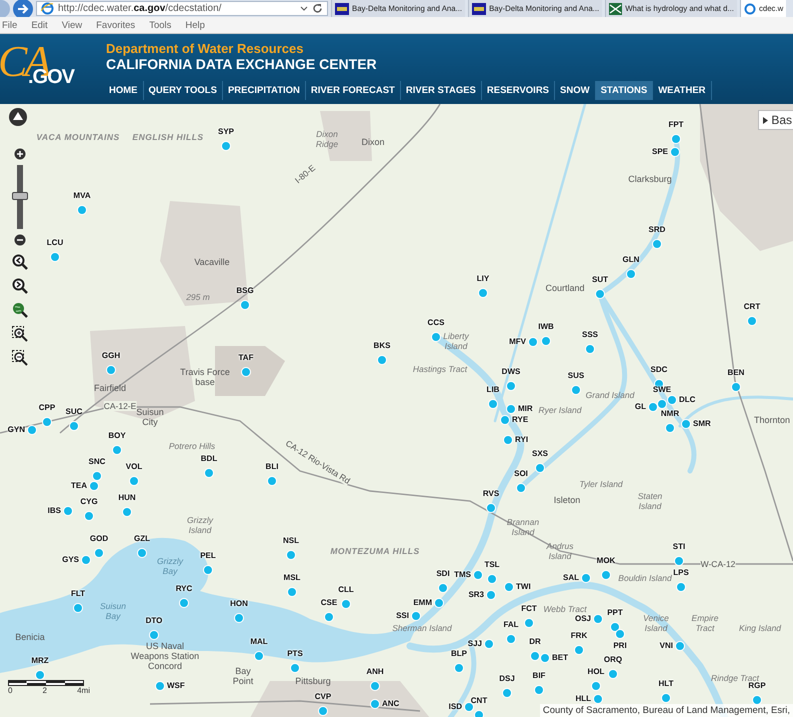 The height and width of the screenshot is (717, 793). I want to click on nav-tab: HOME, so click(124, 90).